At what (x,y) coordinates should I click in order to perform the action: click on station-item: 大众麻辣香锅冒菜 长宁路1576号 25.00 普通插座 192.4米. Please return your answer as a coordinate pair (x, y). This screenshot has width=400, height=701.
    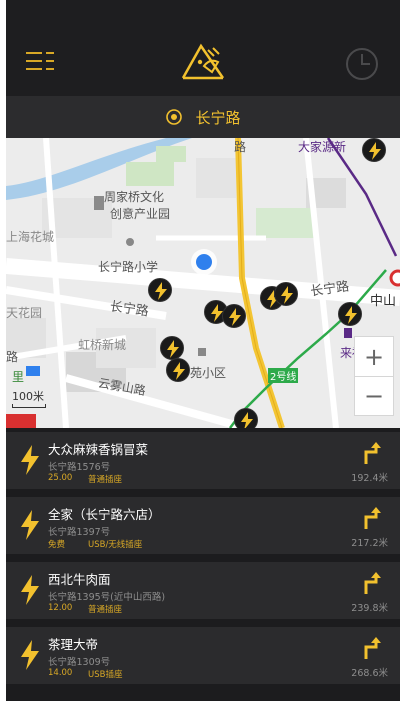
    Looking at the image, I should click on (203, 460).